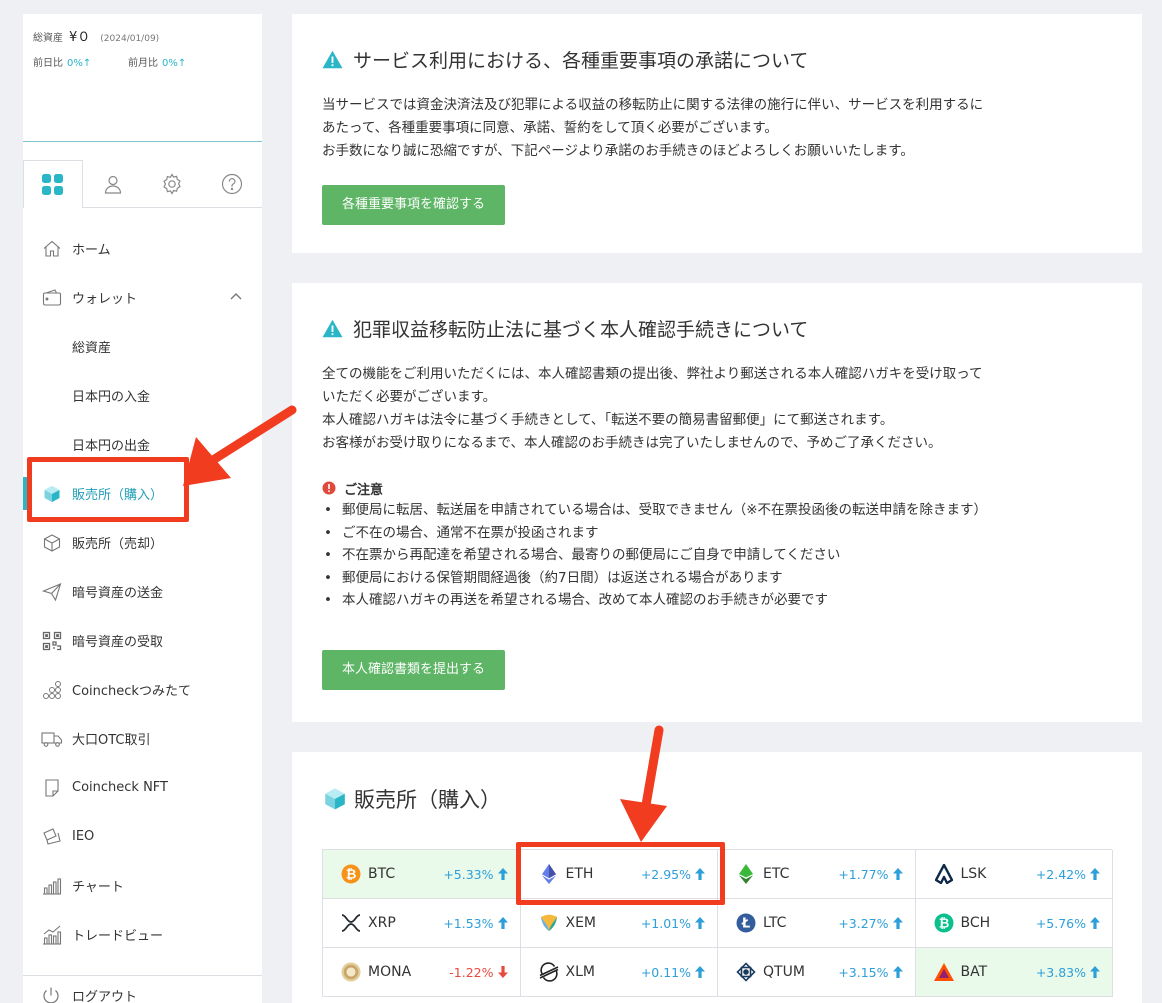 The width and height of the screenshot is (1162, 1003). Describe the element at coordinates (414, 205) in the screenshot. I see `confirm-terms-button: 各種重要事項を確認する` at that location.